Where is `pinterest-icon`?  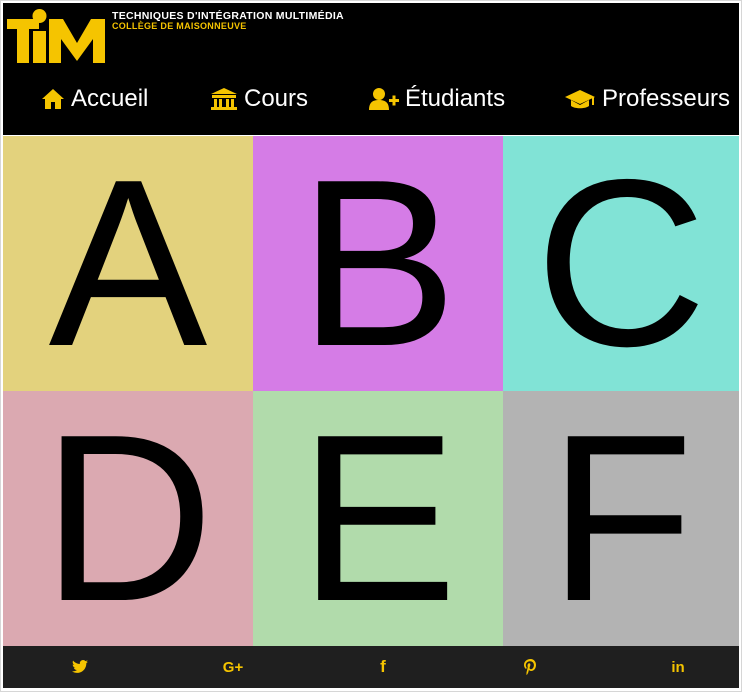 pinterest-icon is located at coordinates (530, 667).